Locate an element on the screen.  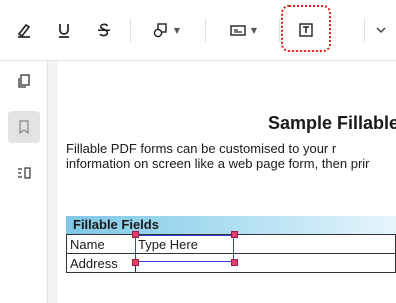
shapes-dropdown-button: ▼ is located at coordinates (166, 30).